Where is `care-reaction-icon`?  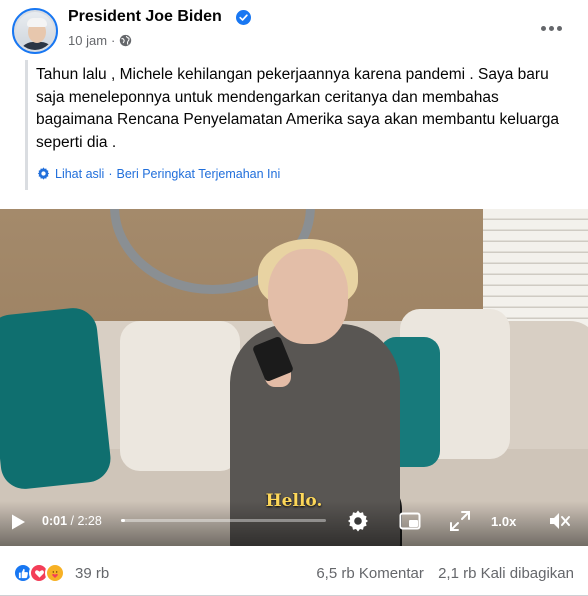 care-reaction-icon is located at coordinates (55, 573).